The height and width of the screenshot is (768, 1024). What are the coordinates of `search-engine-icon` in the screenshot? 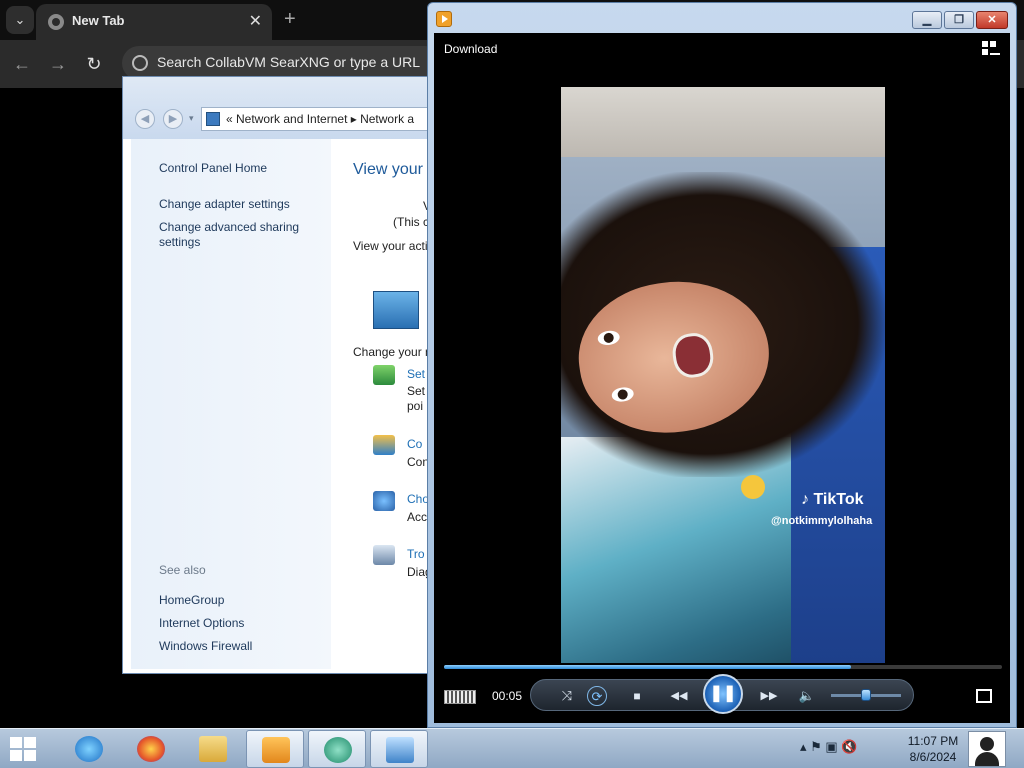 It's located at (140, 63).